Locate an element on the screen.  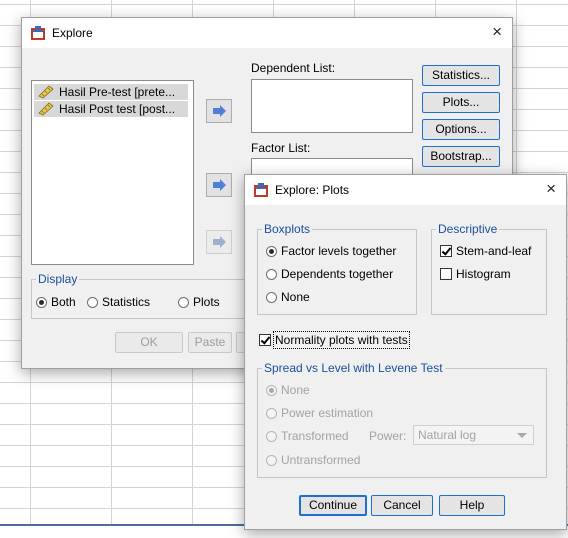
normality-plots-checkbox: Normality plots with tests is located at coordinates (334, 340).